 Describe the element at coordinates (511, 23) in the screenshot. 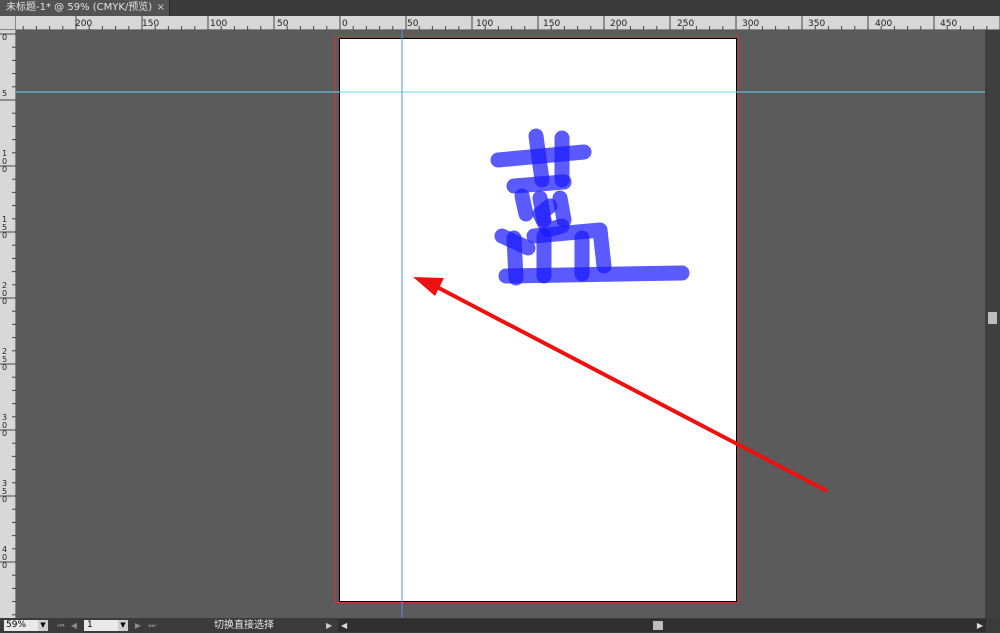

I see `horizontal-ruler-ticks: 200 150 100 50 0 50 100 150 200 250 300 350 400 450` at that location.